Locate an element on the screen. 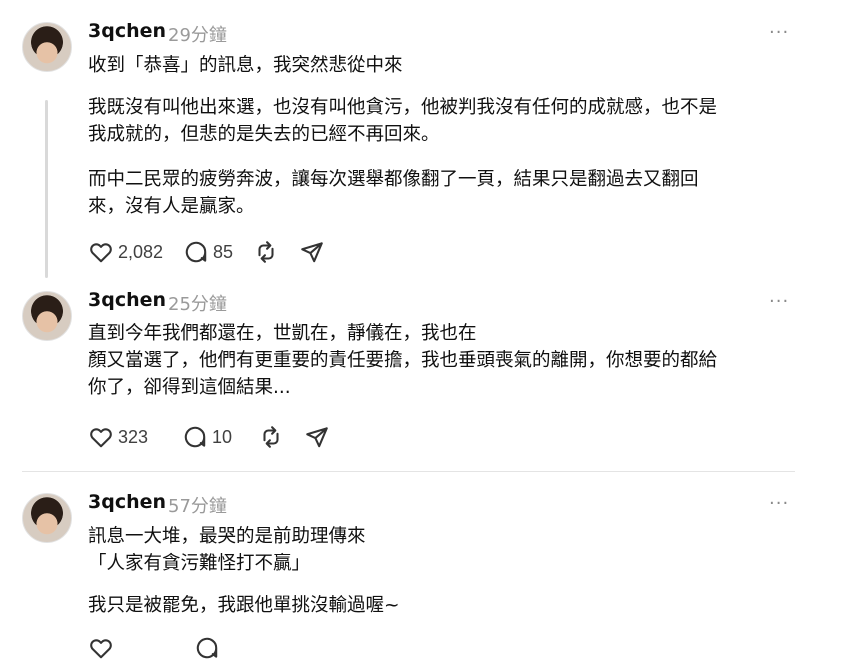 The image size is (845, 662). reply-button: 85 is located at coordinates (208, 252).